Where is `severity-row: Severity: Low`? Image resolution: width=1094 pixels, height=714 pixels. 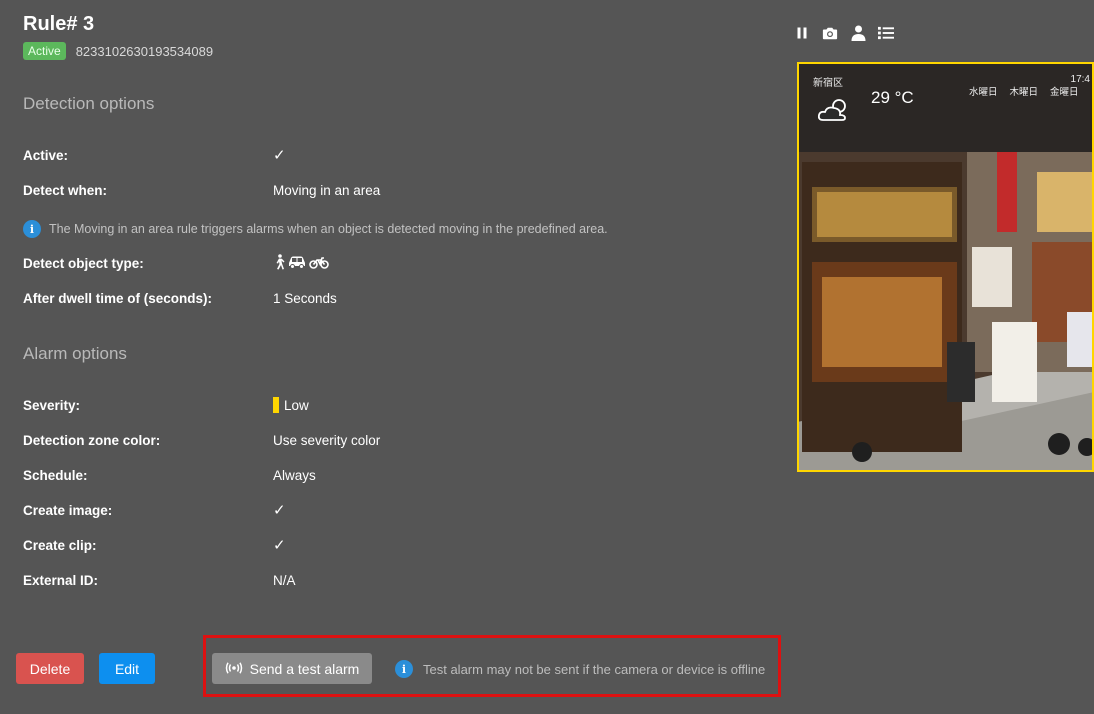
severity-row: Severity: Low is located at coordinates (383, 405).